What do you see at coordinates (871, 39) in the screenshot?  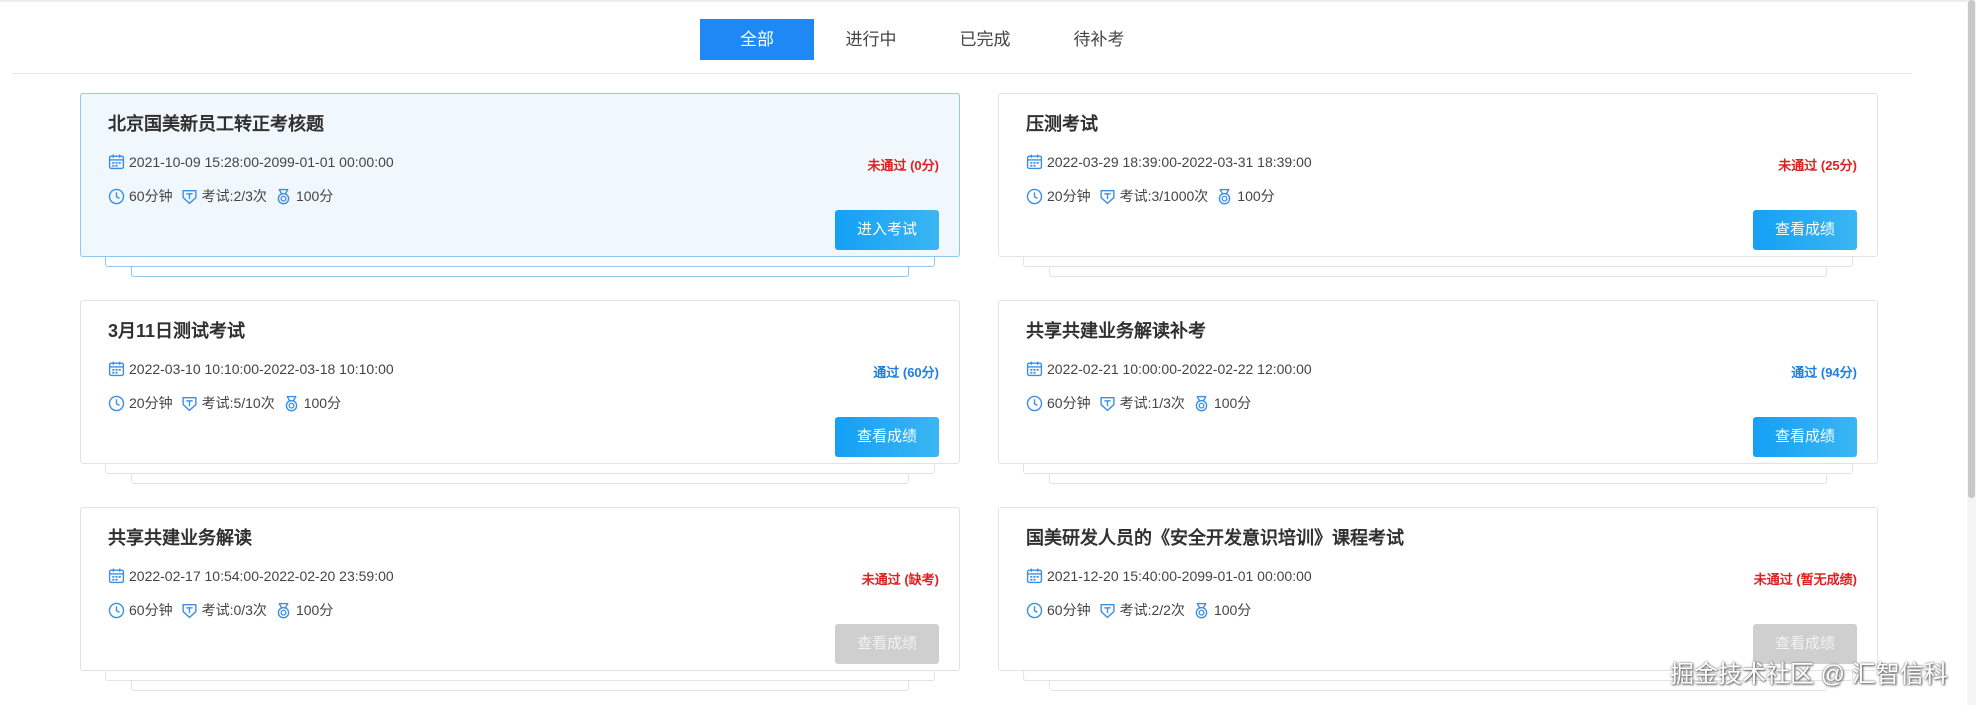 I see `tab-in-progress: 进行中` at bounding box center [871, 39].